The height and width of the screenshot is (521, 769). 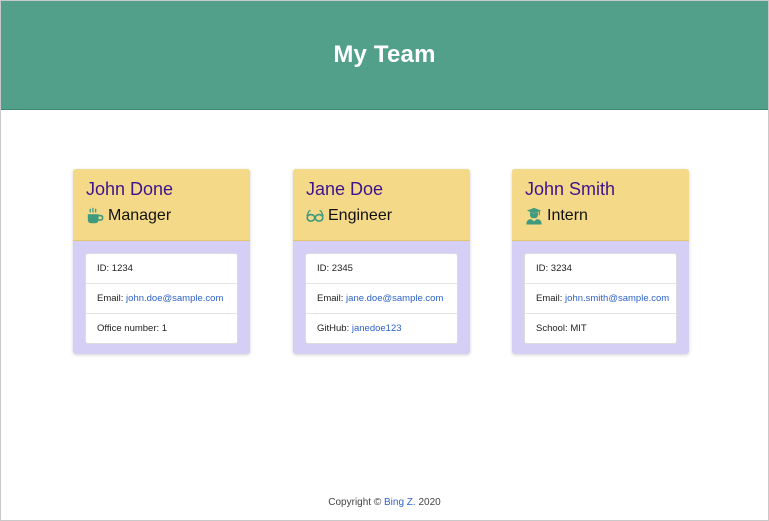 What do you see at coordinates (400, 502) in the screenshot?
I see `author-link: Bing Z.` at bounding box center [400, 502].